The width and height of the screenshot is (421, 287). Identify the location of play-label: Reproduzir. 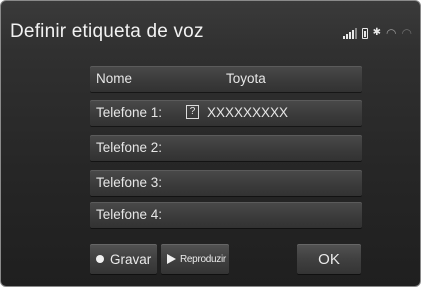
(203, 259).